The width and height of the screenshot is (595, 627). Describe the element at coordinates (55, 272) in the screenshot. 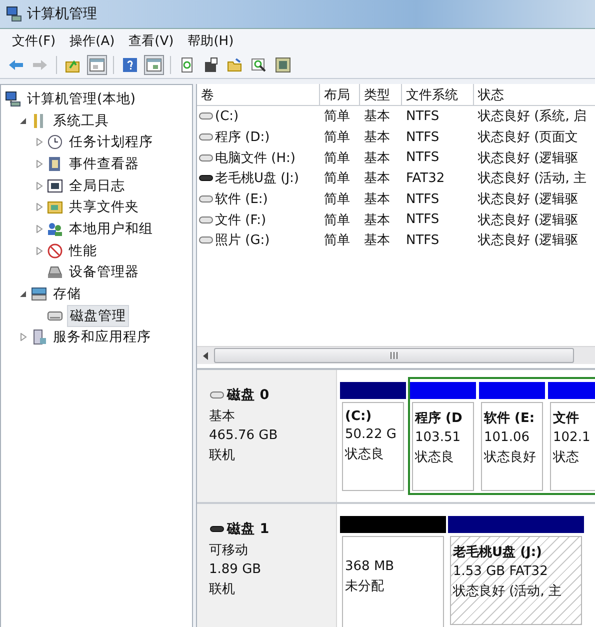

I see `device-icon` at that location.